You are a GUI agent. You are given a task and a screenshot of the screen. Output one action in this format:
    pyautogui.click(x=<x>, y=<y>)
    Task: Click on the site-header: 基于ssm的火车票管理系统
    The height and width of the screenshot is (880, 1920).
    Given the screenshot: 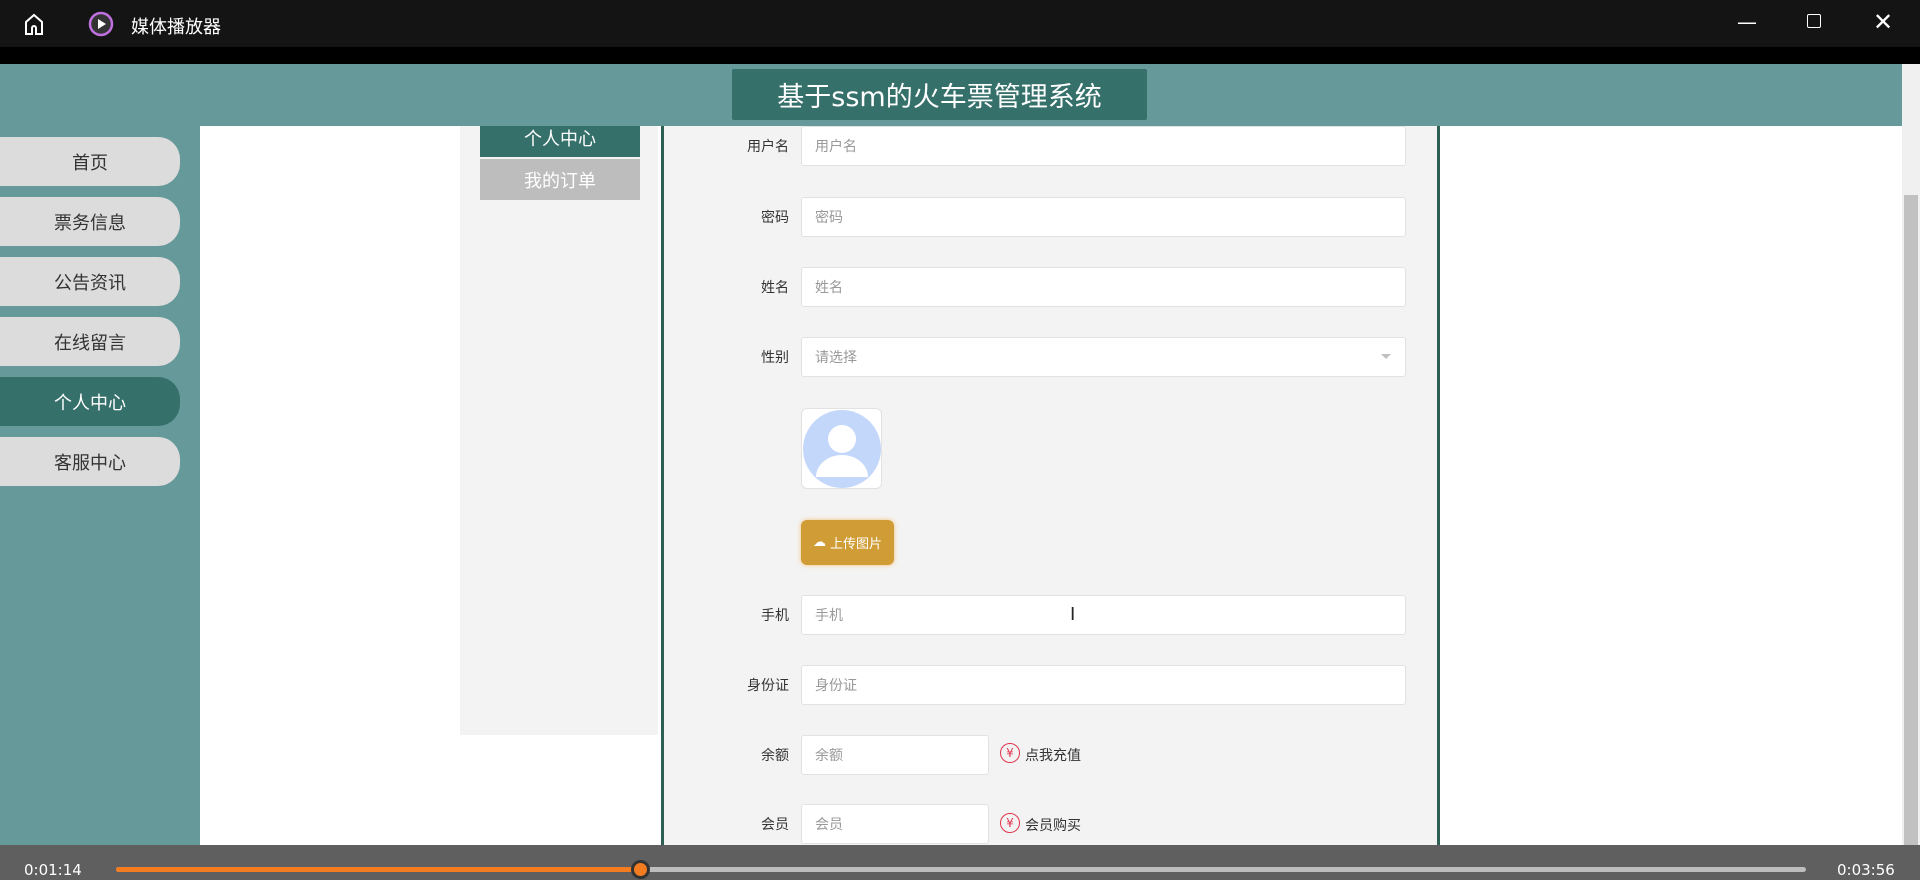 What is the action you would take?
    pyautogui.click(x=951, y=95)
    